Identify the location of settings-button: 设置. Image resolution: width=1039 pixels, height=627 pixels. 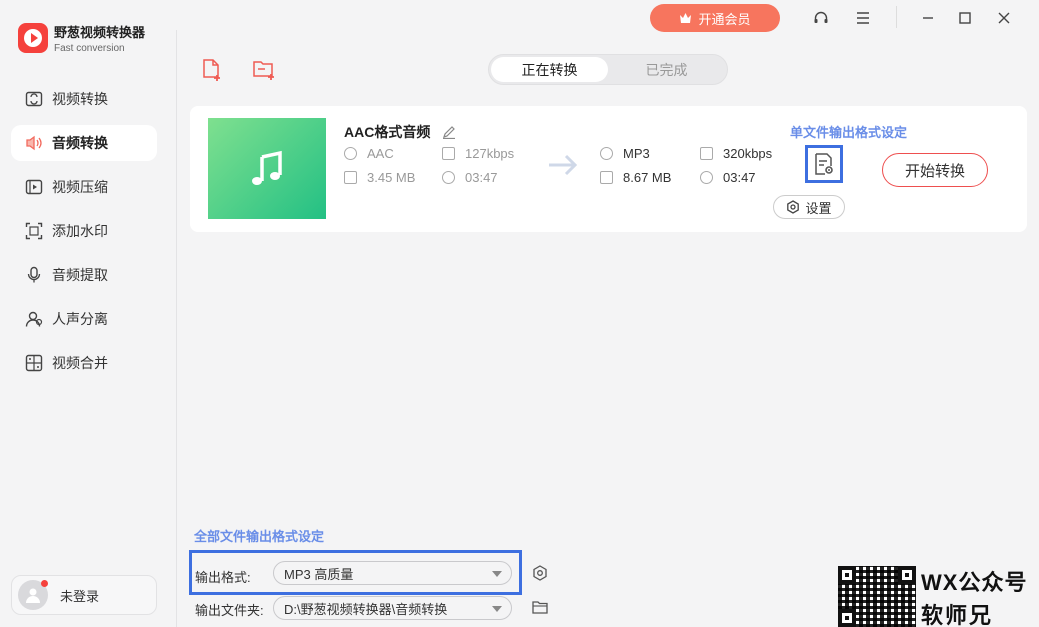
(809, 207).